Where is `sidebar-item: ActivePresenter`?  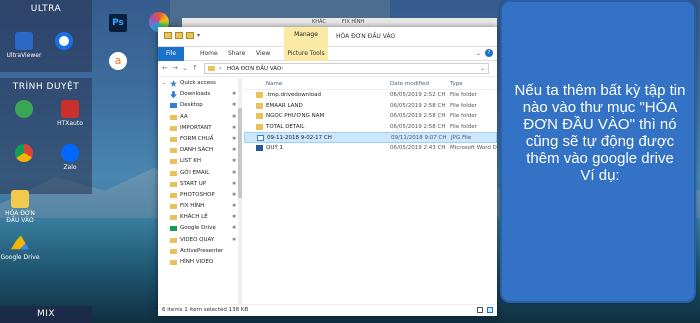
sidebar-item: ActivePresenter is located at coordinates (199, 251).